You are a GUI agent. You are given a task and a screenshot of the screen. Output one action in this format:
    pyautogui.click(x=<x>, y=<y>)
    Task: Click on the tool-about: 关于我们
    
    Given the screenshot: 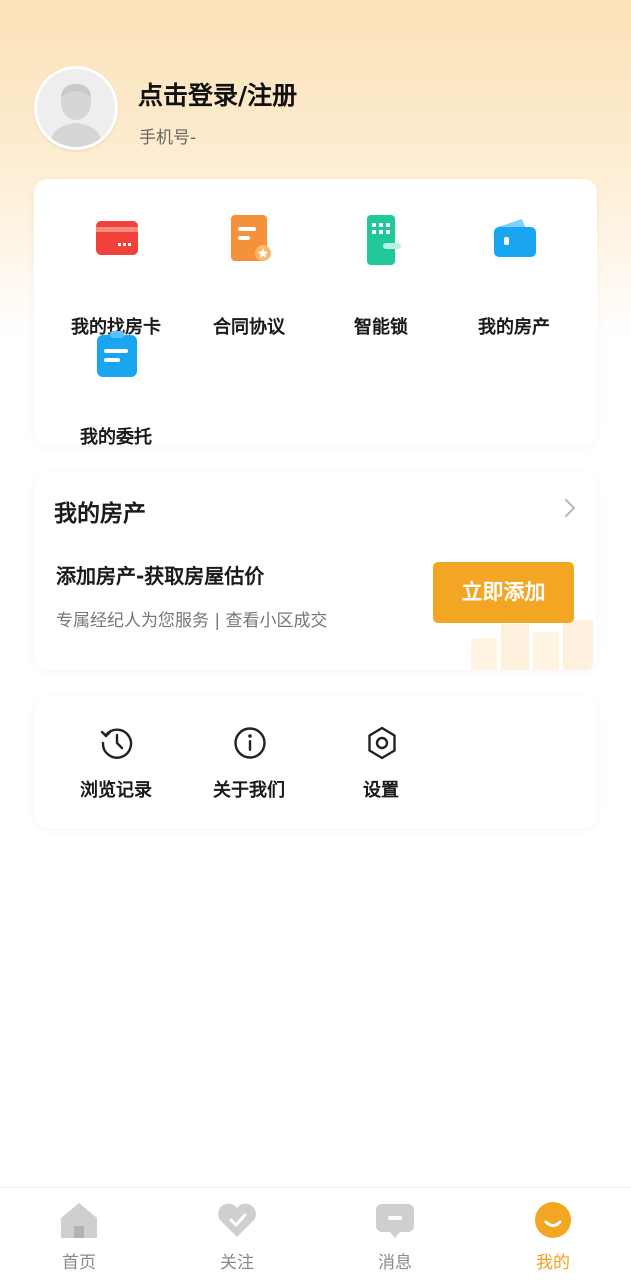 What is the action you would take?
    pyautogui.click(x=249, y=766)
    